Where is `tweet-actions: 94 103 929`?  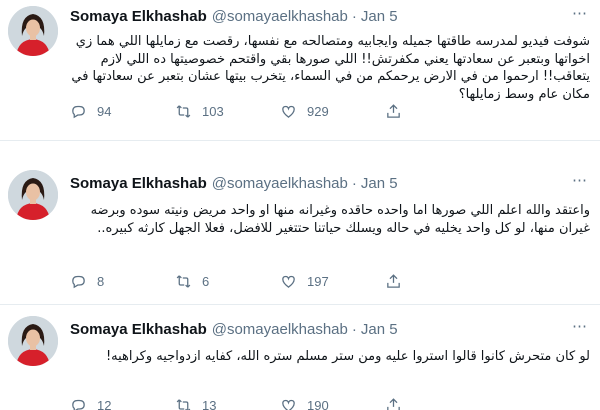 tweet-actions: 94 103 929 is located at coordinates (280, 111).